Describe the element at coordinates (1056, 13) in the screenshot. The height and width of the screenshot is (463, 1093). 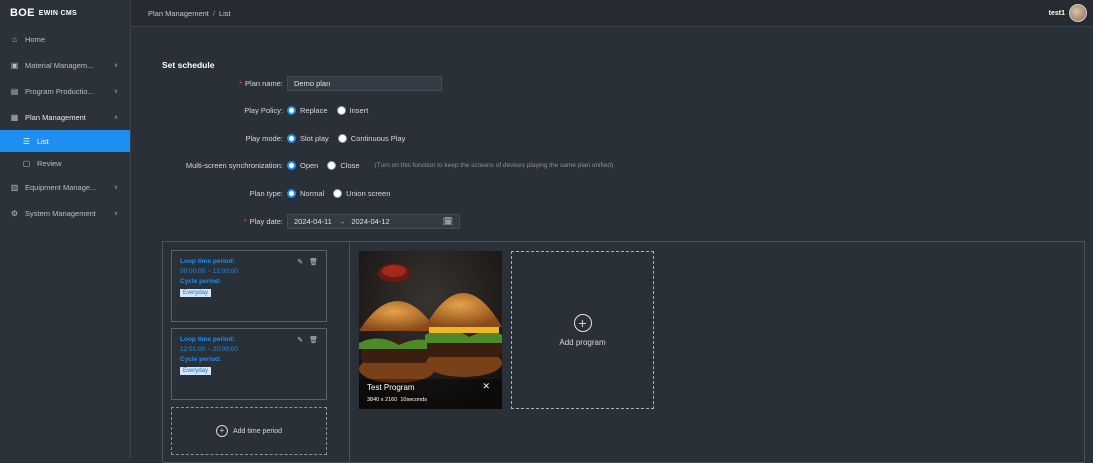
I see `user-name: test1` at that location.